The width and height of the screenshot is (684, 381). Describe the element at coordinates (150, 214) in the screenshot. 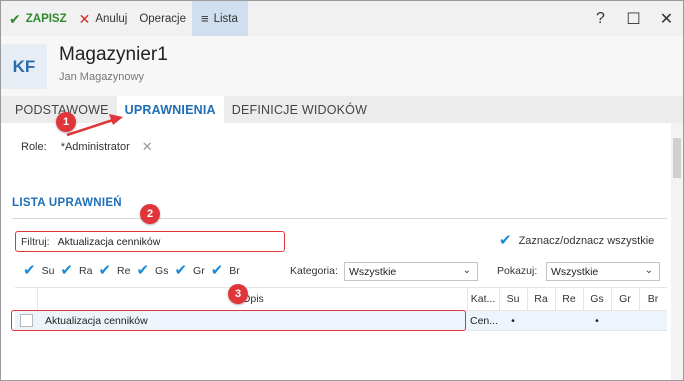

I see `annotation-badge-2: 2` at that location.